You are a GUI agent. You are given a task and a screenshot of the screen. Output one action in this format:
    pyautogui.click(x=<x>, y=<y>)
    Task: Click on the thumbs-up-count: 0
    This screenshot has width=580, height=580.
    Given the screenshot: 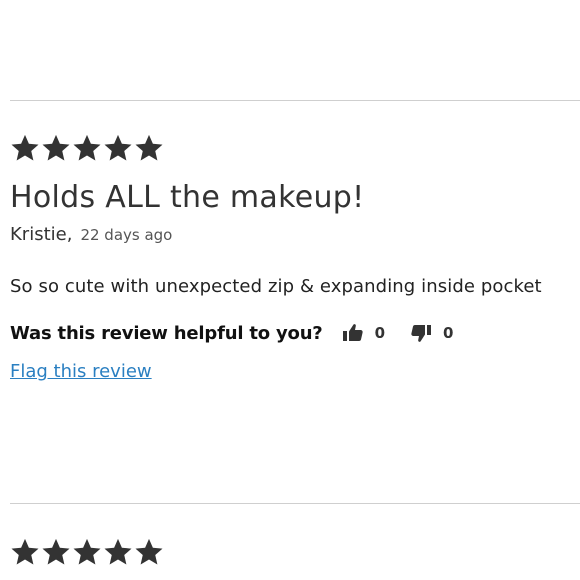 What is the action you would take?
    pyautogui.click(x=379, y=333)
    